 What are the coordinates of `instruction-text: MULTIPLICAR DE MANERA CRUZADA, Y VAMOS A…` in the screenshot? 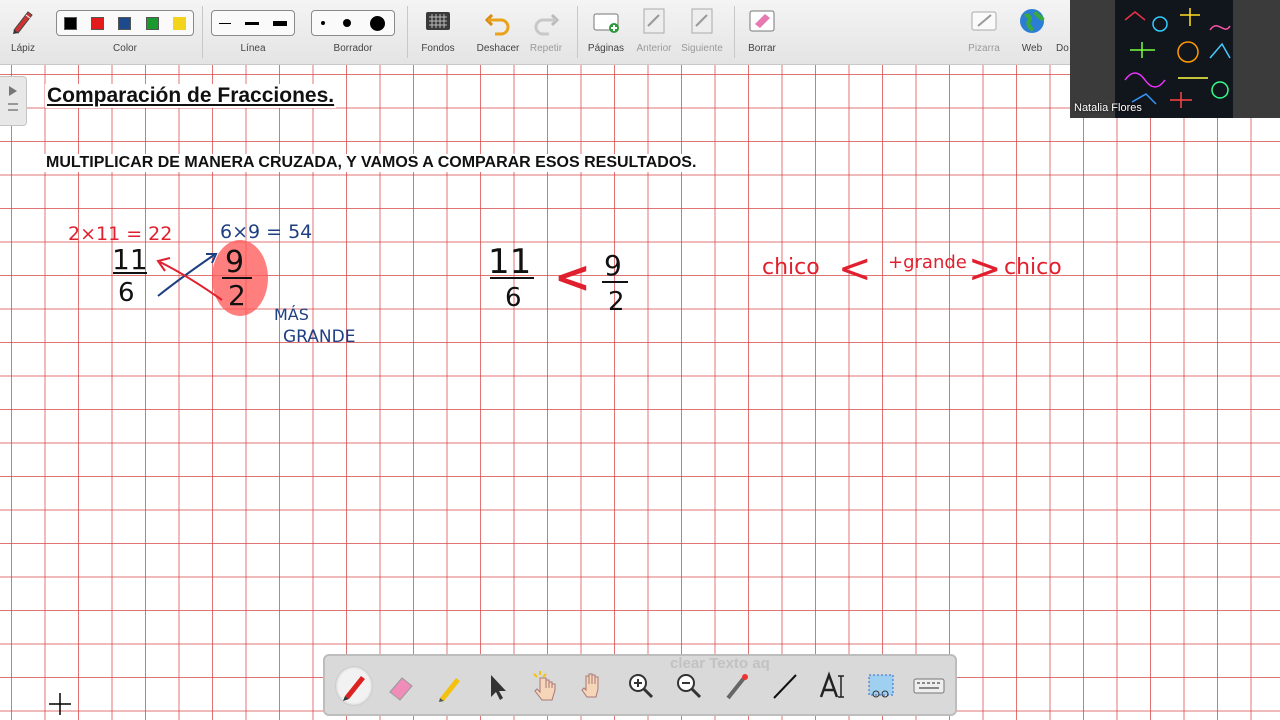 It's located at (371, 163).